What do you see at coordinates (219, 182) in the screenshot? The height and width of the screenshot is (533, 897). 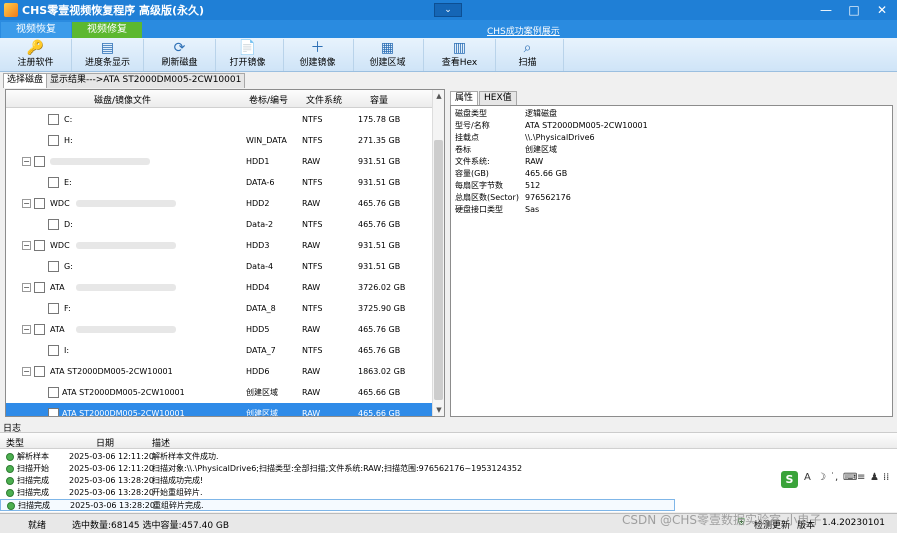 I see `table-row: E: DATA-6 NTFS 931.51 GB` at bounding box center [219, 182].